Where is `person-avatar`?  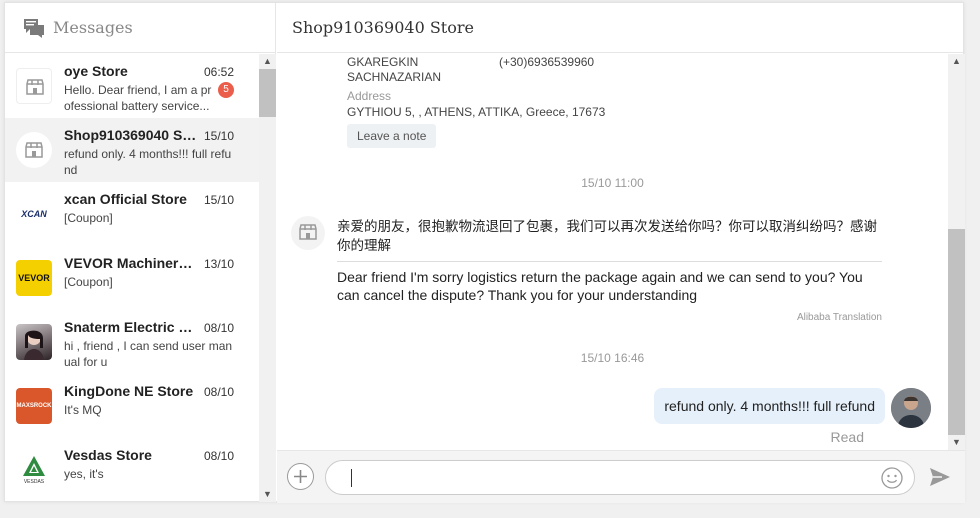
person-avatar is located at coordinates (34, 342).